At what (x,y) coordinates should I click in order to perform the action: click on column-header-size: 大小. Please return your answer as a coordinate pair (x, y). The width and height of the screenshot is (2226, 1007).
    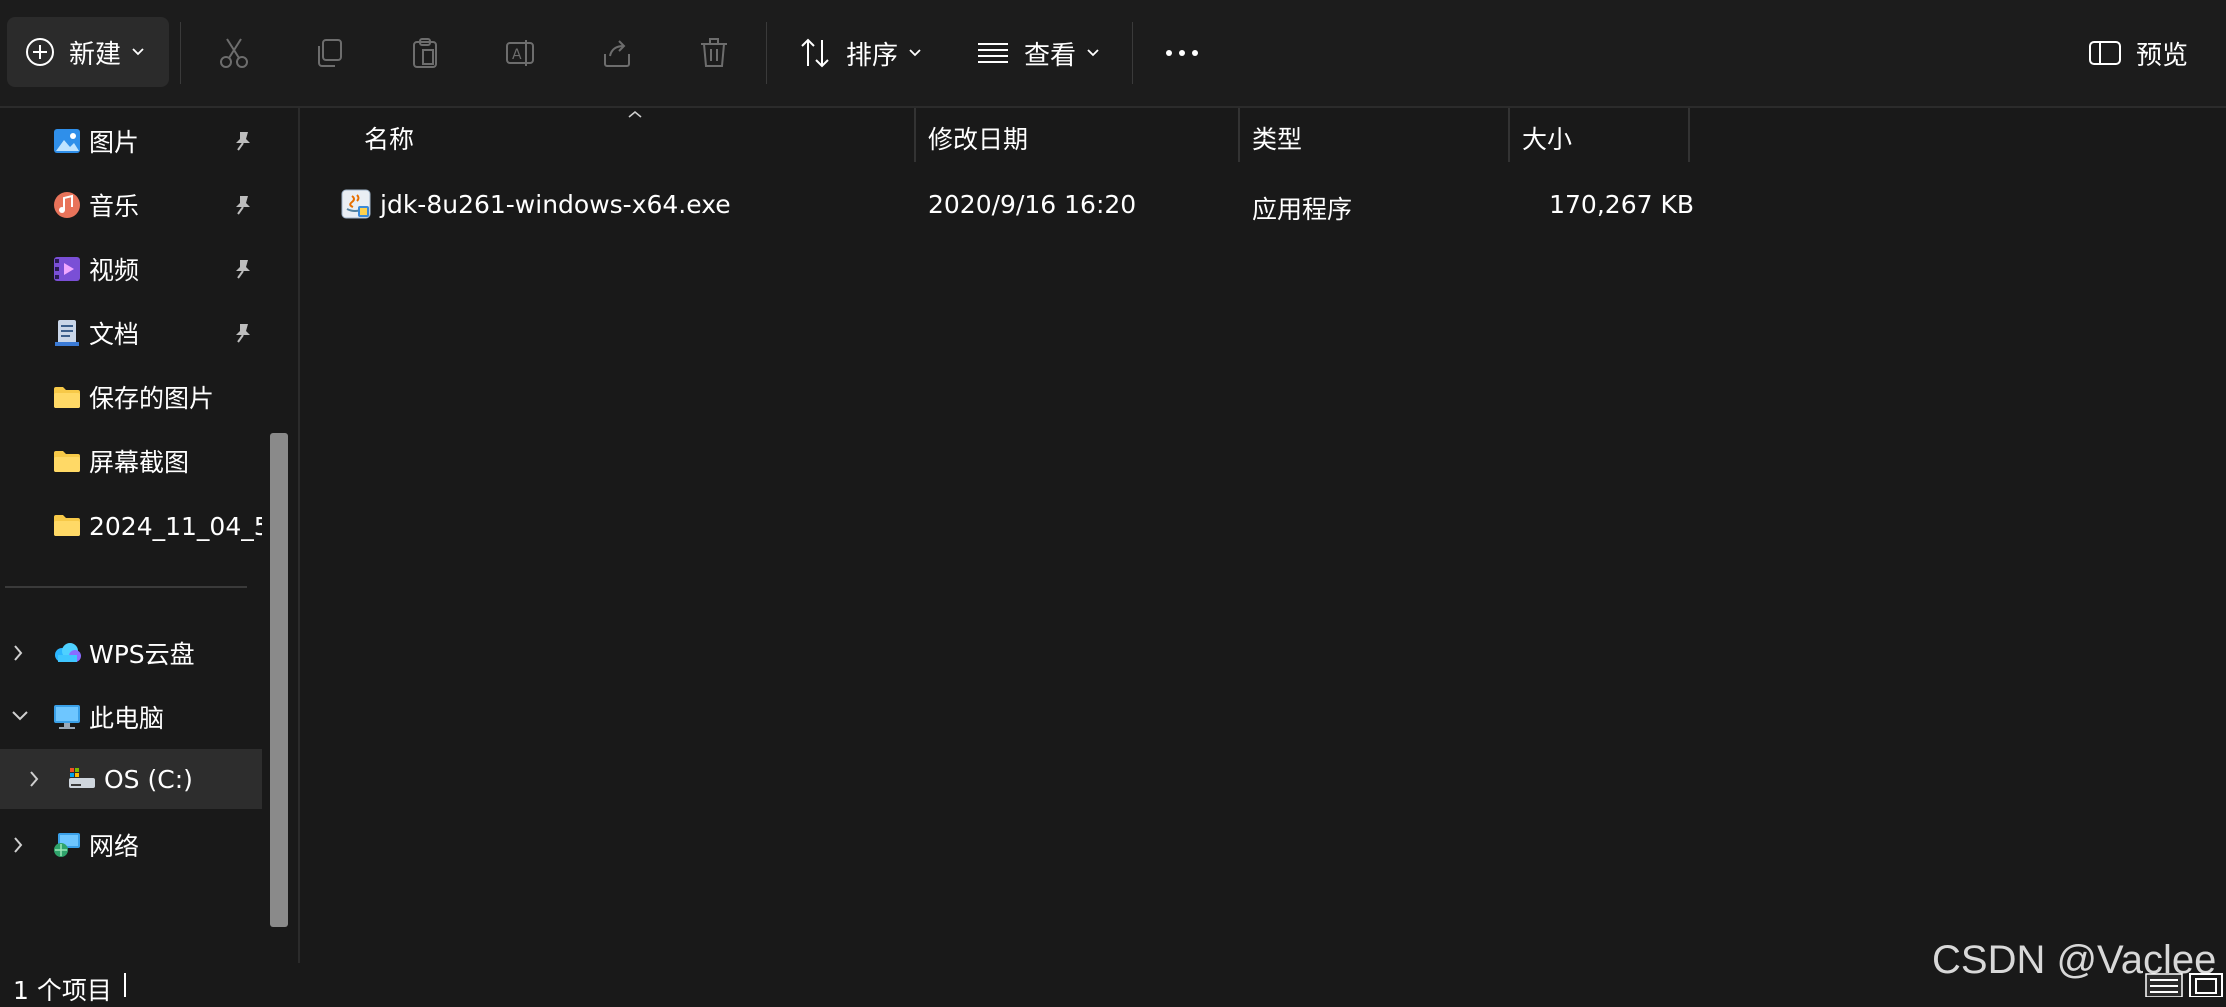
    Looking at the image, I should click on (1547, 138).